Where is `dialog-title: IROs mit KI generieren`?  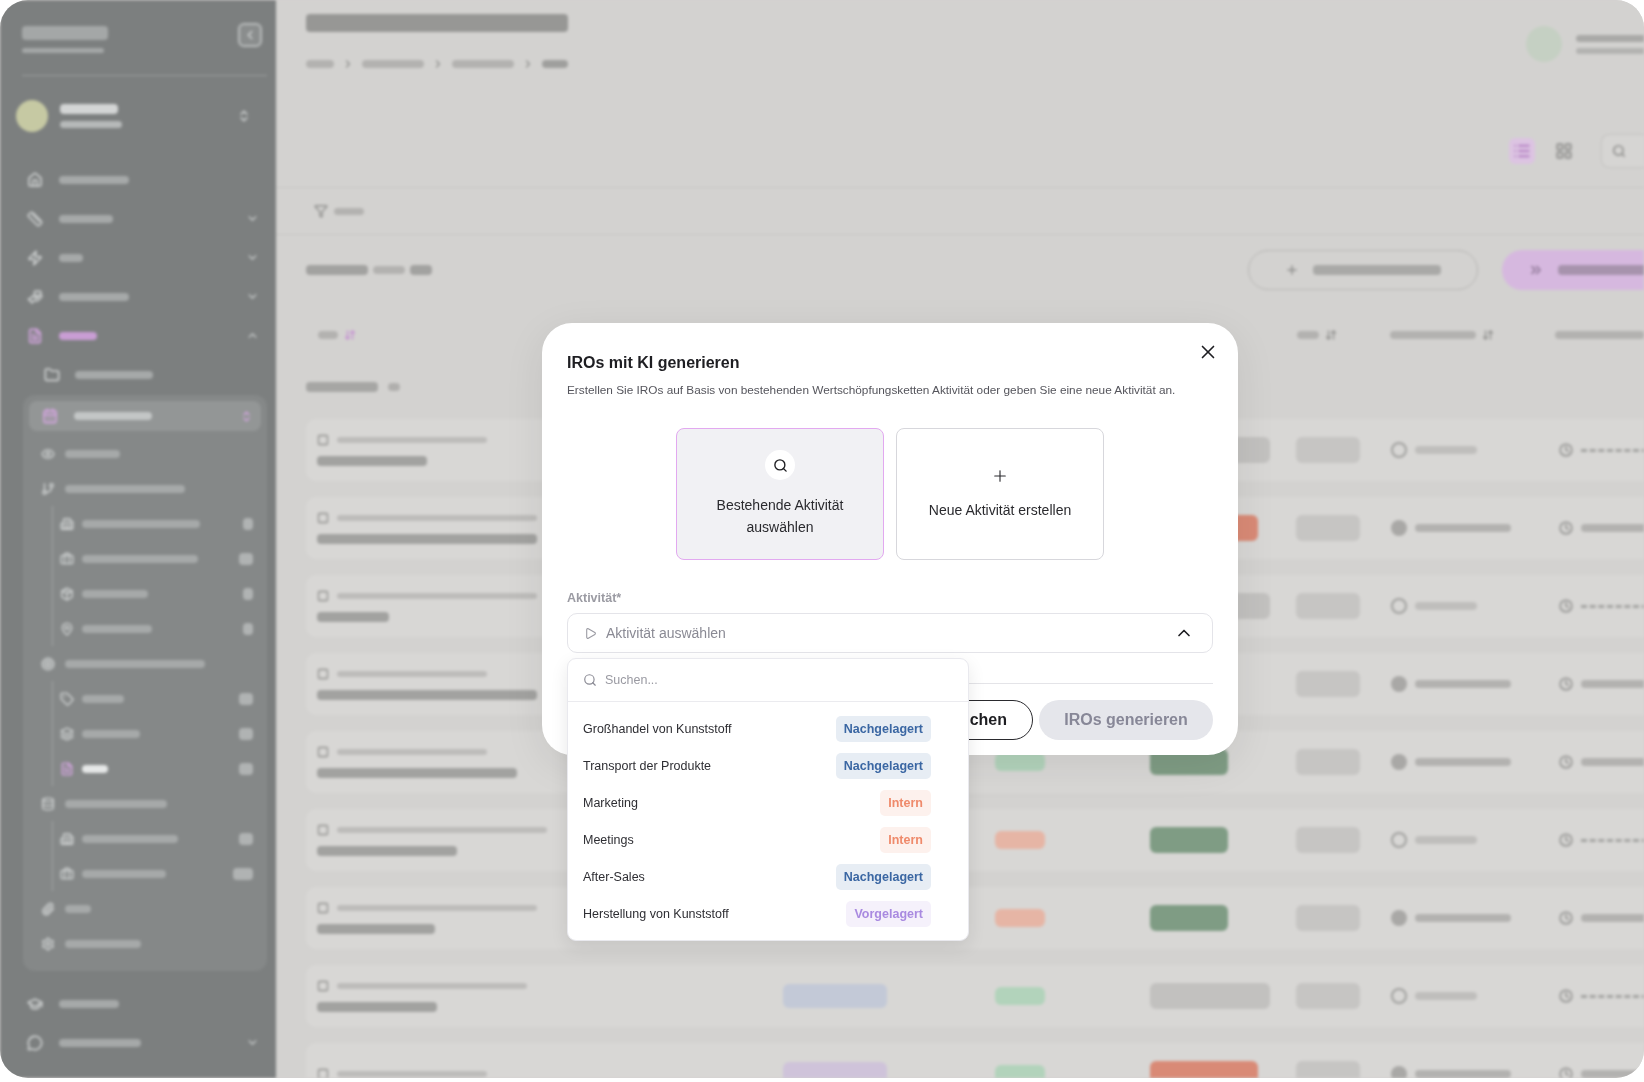
dialog-title: IROs mit KI generieren is located at coordinates (653, 363).